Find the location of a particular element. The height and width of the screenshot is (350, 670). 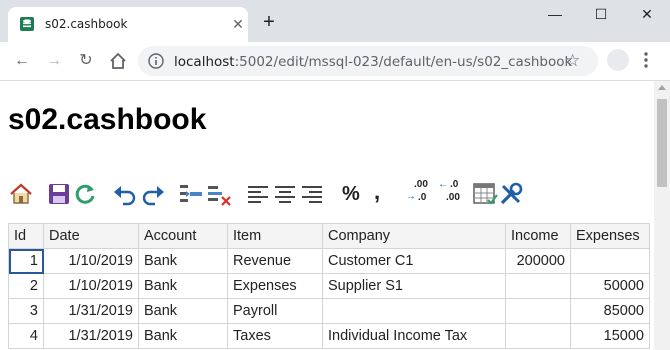

refresh-icon is located at coordinates (85, 194).